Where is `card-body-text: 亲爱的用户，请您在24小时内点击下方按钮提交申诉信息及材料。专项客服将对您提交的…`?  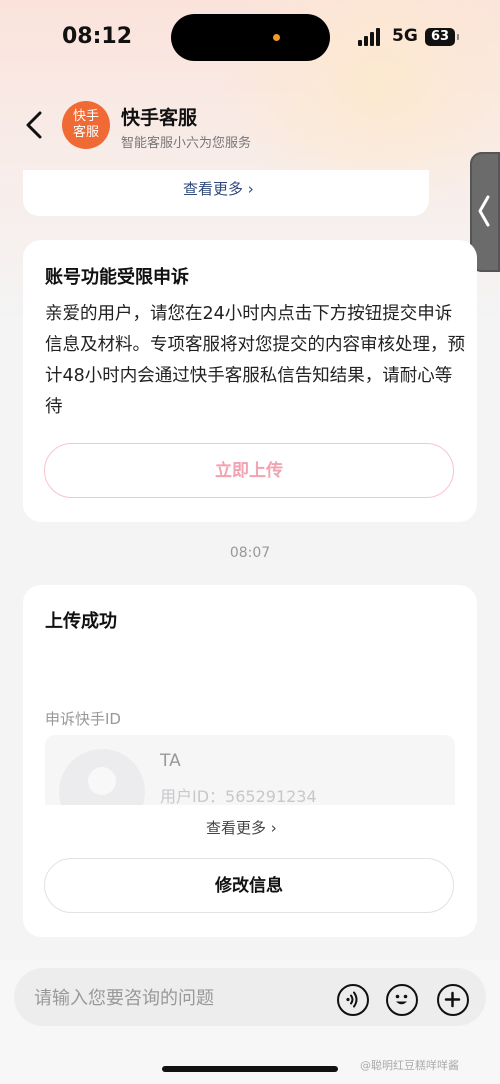
card-body-text: 亲爱的用户，请您在24小时内点击下方按钮提交申诉信息及材料。专项客服将对您提交的… is located at coordinates (255, 360).